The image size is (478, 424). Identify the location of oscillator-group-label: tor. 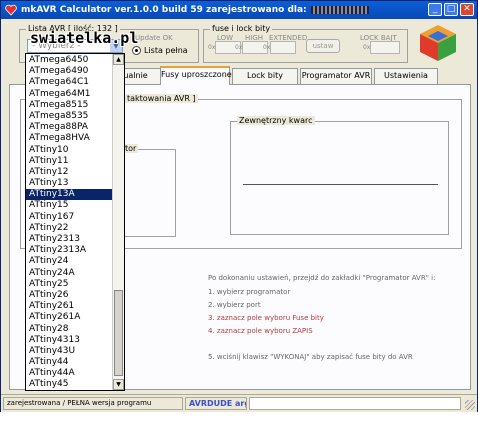
(131, 148).